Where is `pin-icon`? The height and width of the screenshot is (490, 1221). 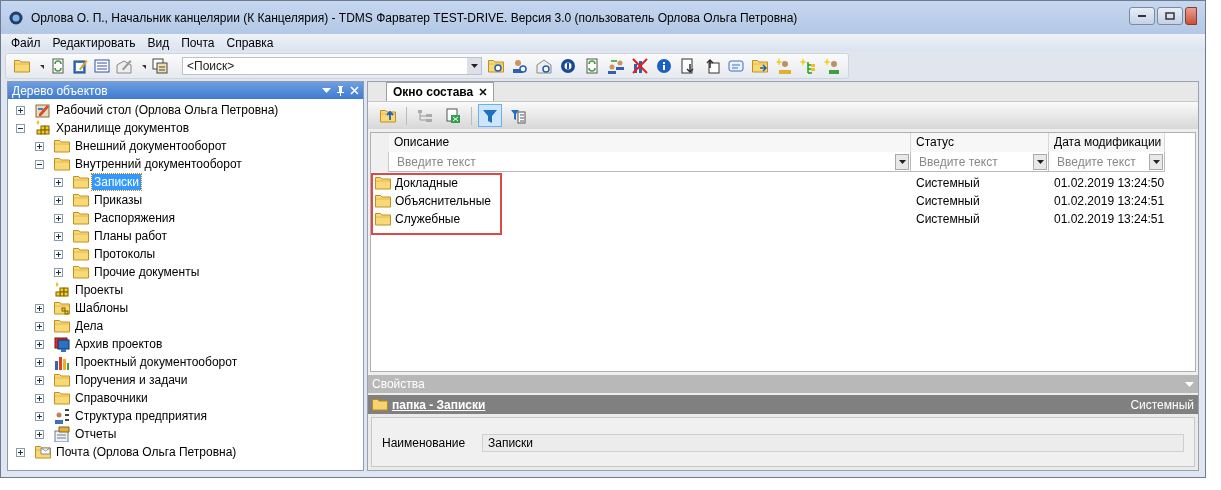 pin-icon is located at coordinates (340, 90).